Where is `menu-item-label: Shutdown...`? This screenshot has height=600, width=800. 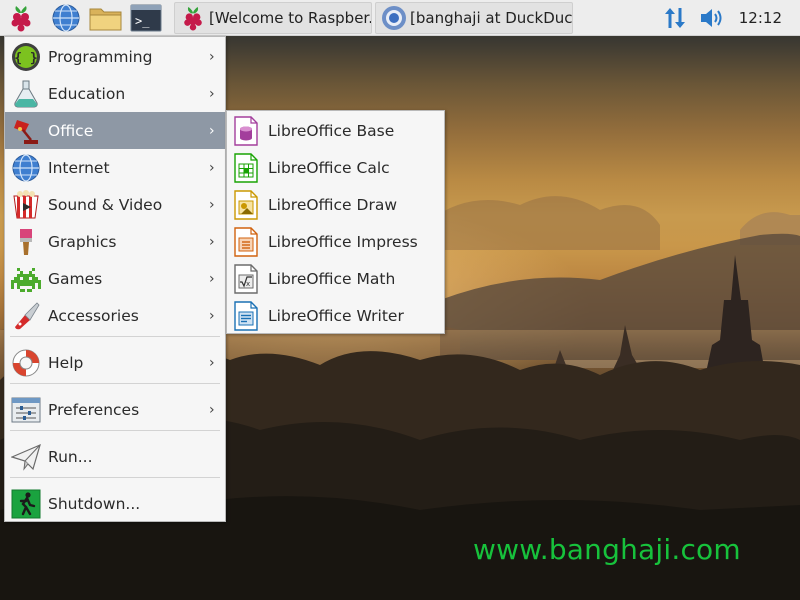
menu-item-label: Shutdown... is located at coordinates (94, 503).